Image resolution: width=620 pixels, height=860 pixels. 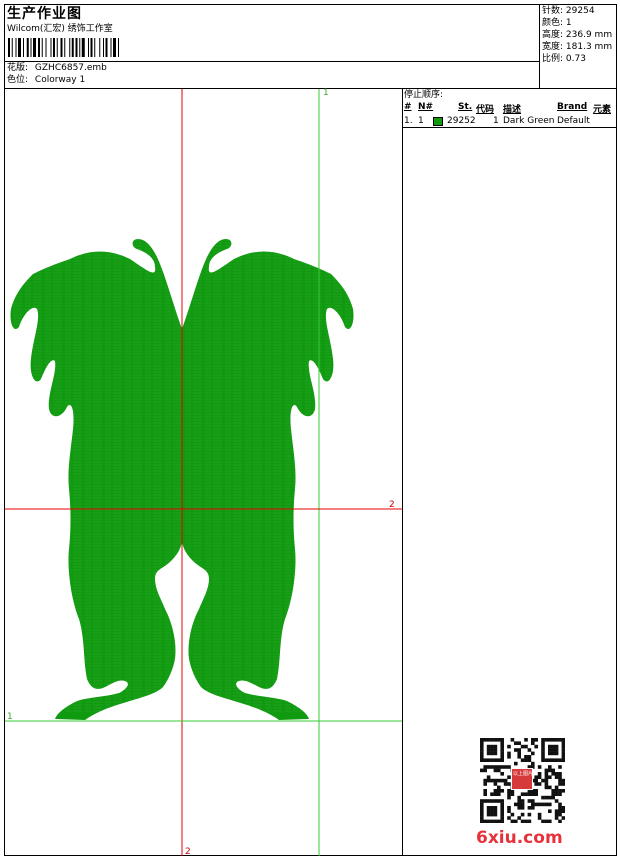 What do you see at coordinates (408, 121) in the screenshot?
I see `row-index: 1.` at bounding box center [408, 121].